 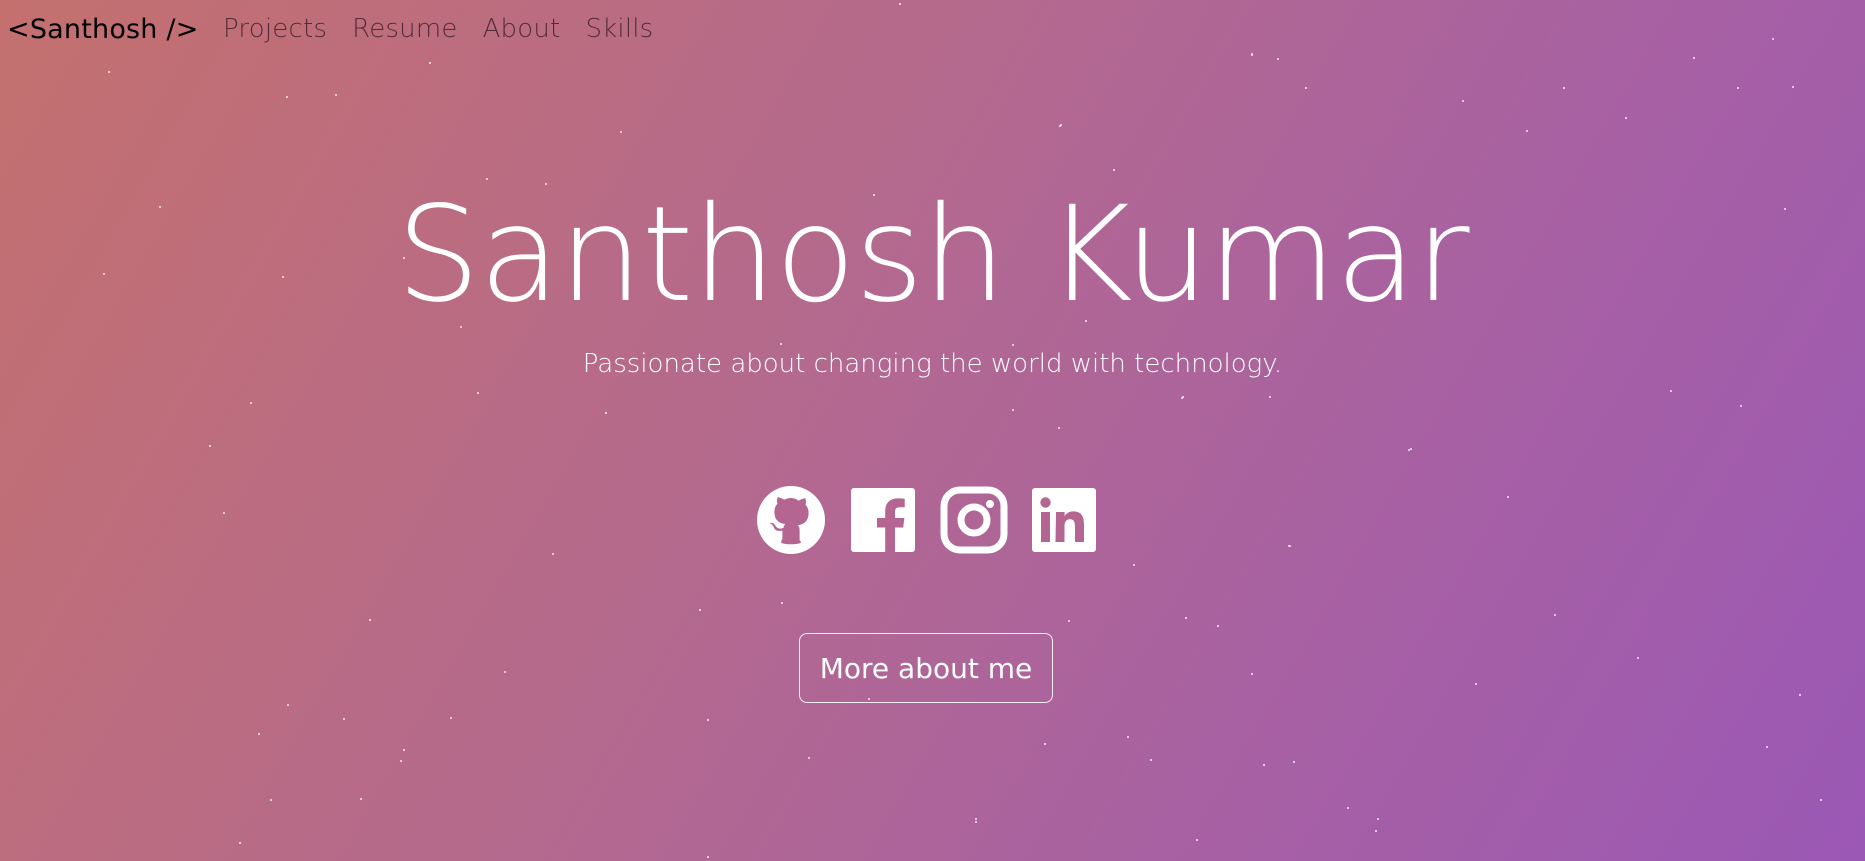 I want to click on github-icon, so click(x=791, y=520).